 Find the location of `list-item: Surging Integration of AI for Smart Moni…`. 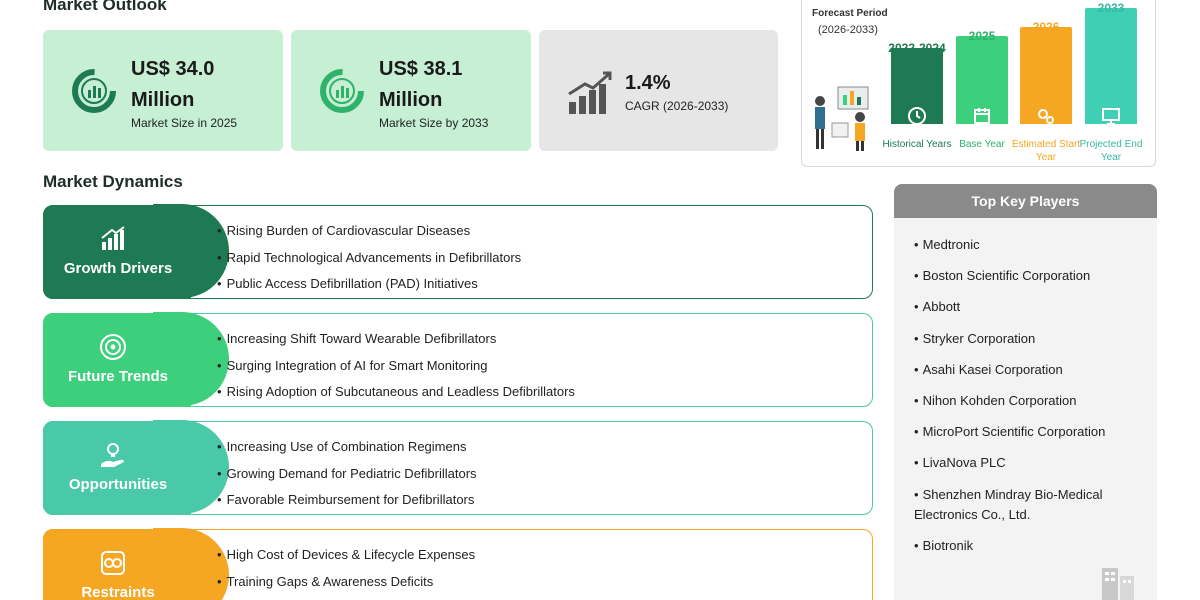

list-item: Surging Integration of AI for Smart Moni… is located at coordinates (396, 371).